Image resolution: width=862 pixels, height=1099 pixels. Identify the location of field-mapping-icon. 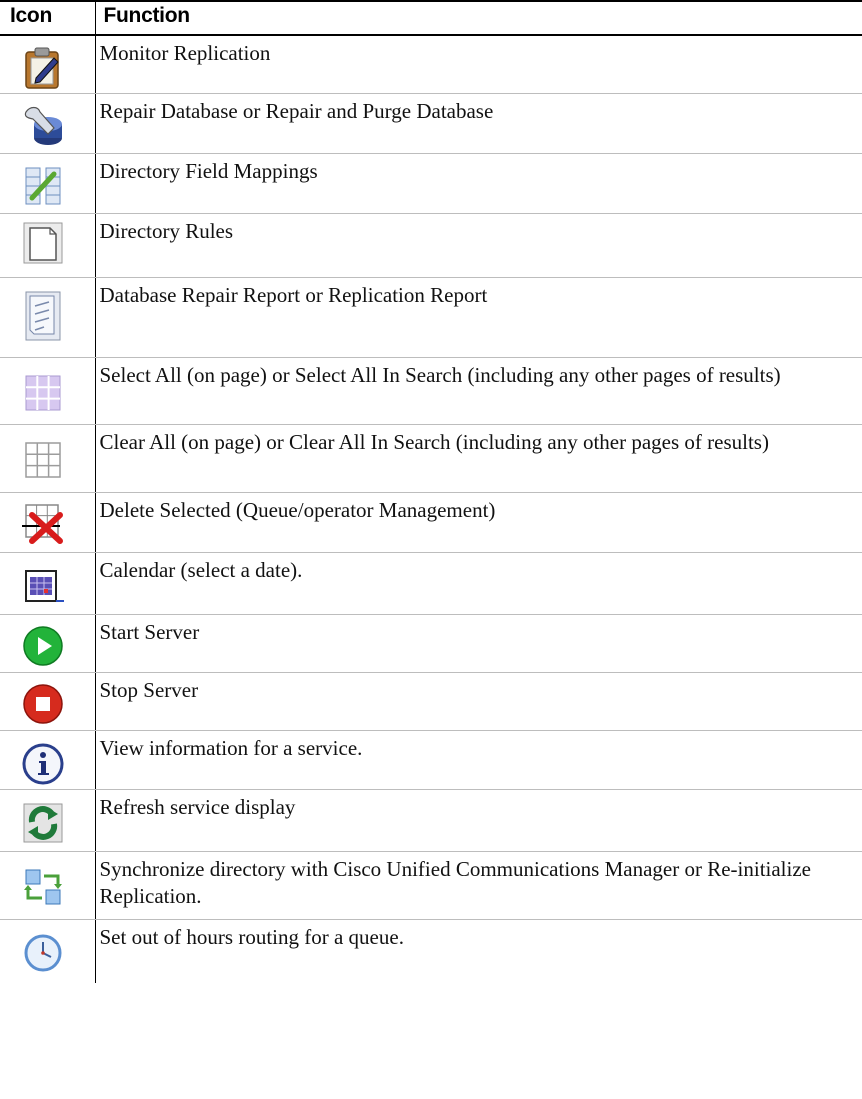
(43, 185).